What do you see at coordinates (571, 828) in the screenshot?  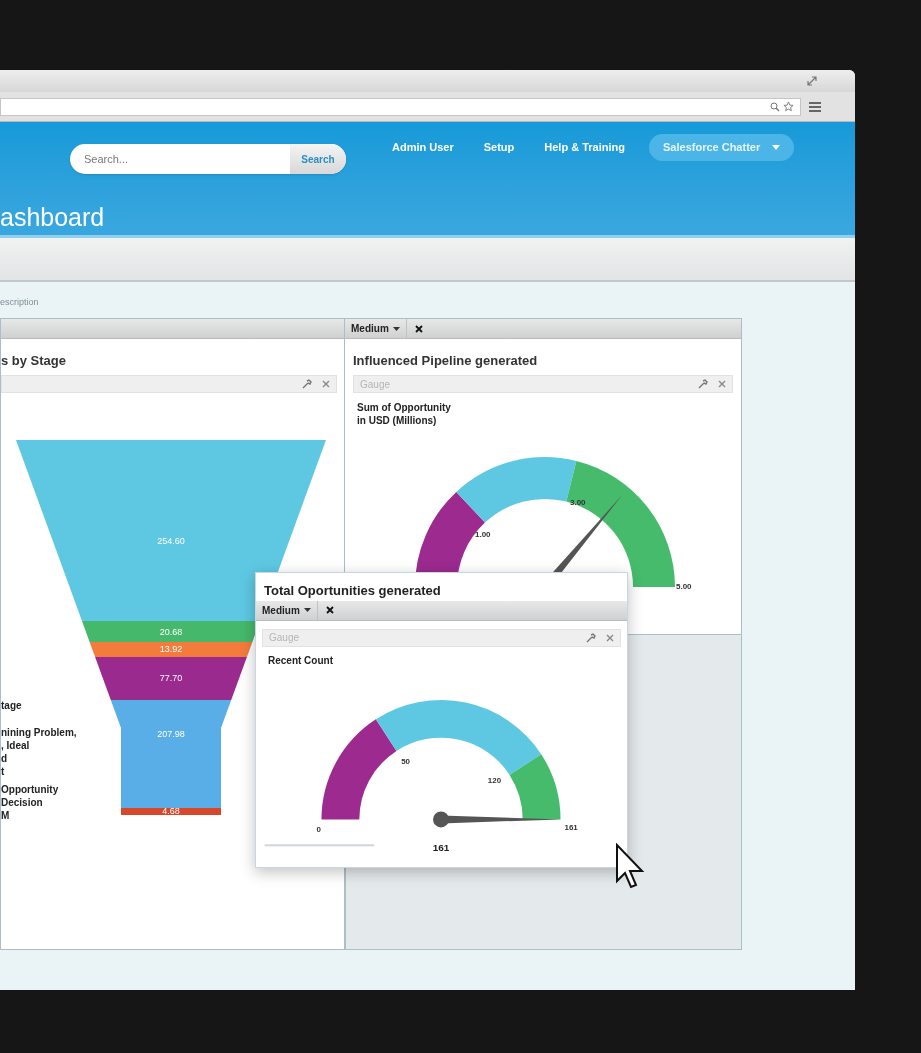 I see `gauge-tick-label: 161` at bounding box center [571, 828].